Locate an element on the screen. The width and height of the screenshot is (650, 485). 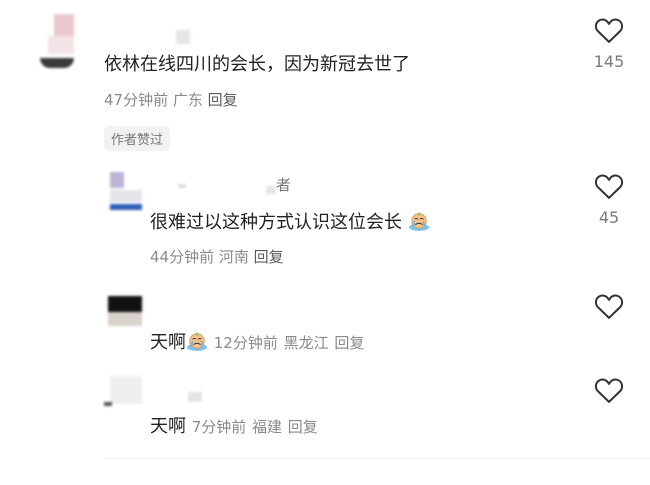
author-liked-badge: 作者赞过 is located at coordinates (137, 138).